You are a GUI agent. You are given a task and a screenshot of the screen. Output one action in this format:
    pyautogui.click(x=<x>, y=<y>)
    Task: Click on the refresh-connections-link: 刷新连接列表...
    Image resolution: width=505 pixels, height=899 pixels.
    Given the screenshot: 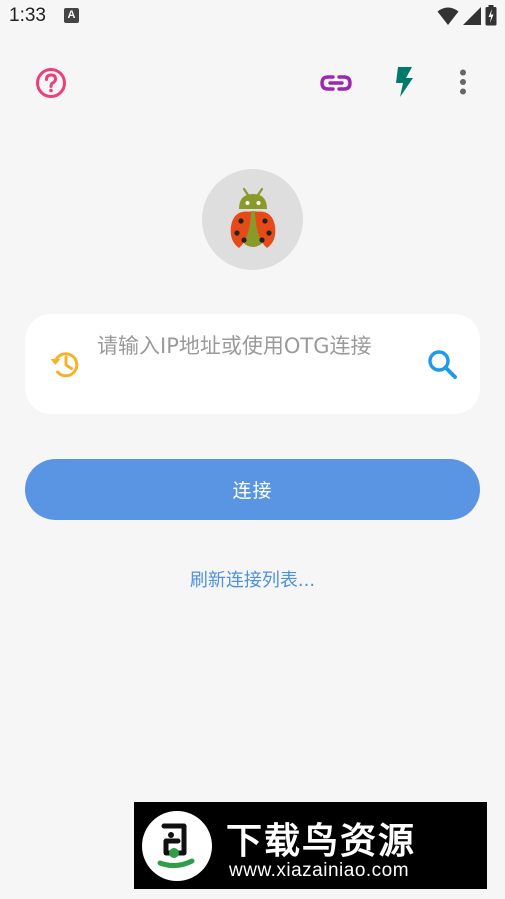 What is the action you would take?
    pyautogui.click(x=252, y=579)
    